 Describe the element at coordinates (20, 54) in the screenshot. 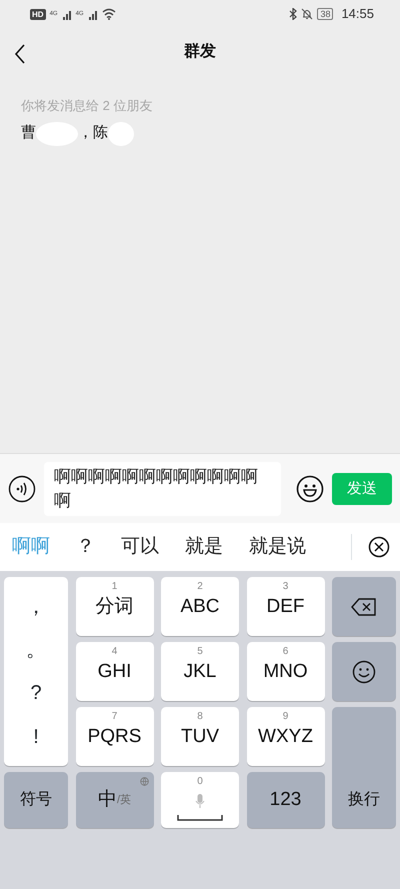

I see `back-icon` at that location.